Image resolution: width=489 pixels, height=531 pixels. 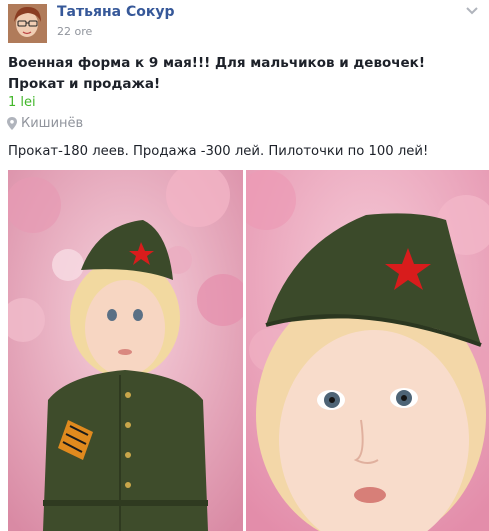 I want to click on avatar, so click(x=27, y=23).